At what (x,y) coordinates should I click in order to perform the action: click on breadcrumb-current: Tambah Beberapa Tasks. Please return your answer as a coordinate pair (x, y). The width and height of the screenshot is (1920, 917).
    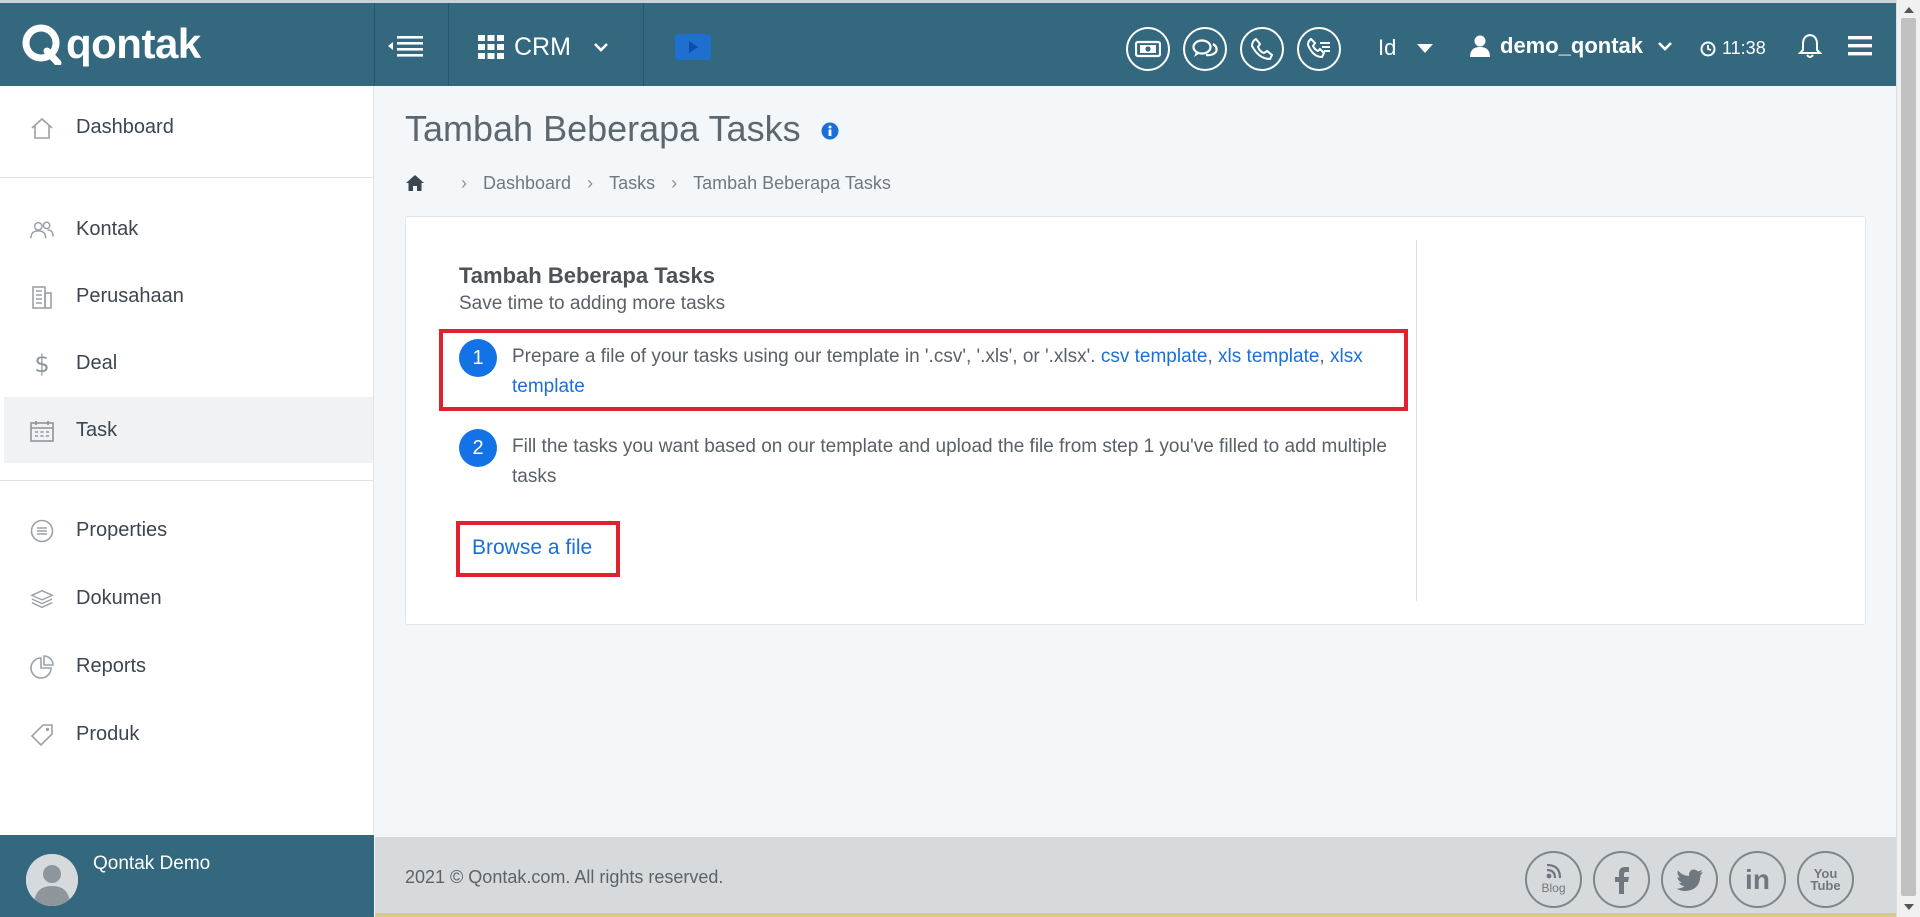
    Looking at the image, I should click on (792, 182).